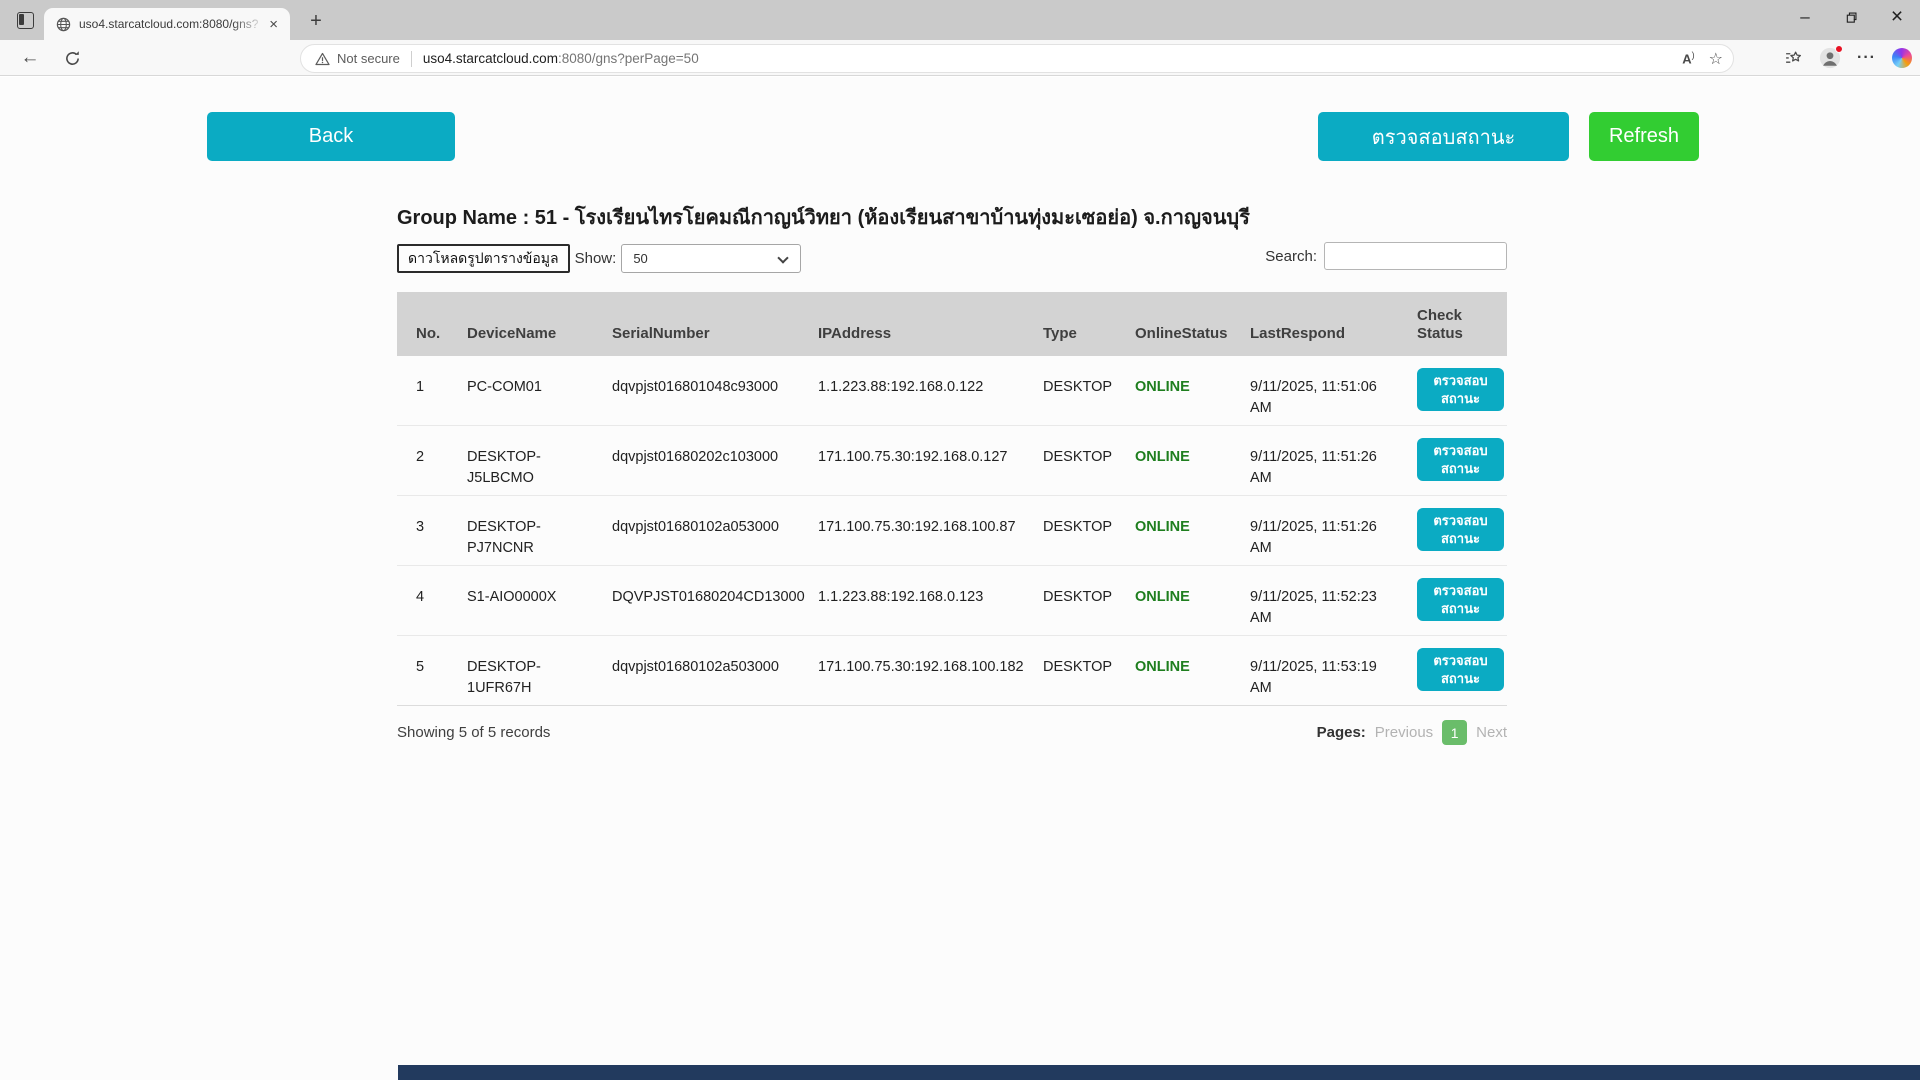 This screenshot has height=1080, width=1920. I want to click on col-header-serial-number: SerialNumber, so click(661, 333).